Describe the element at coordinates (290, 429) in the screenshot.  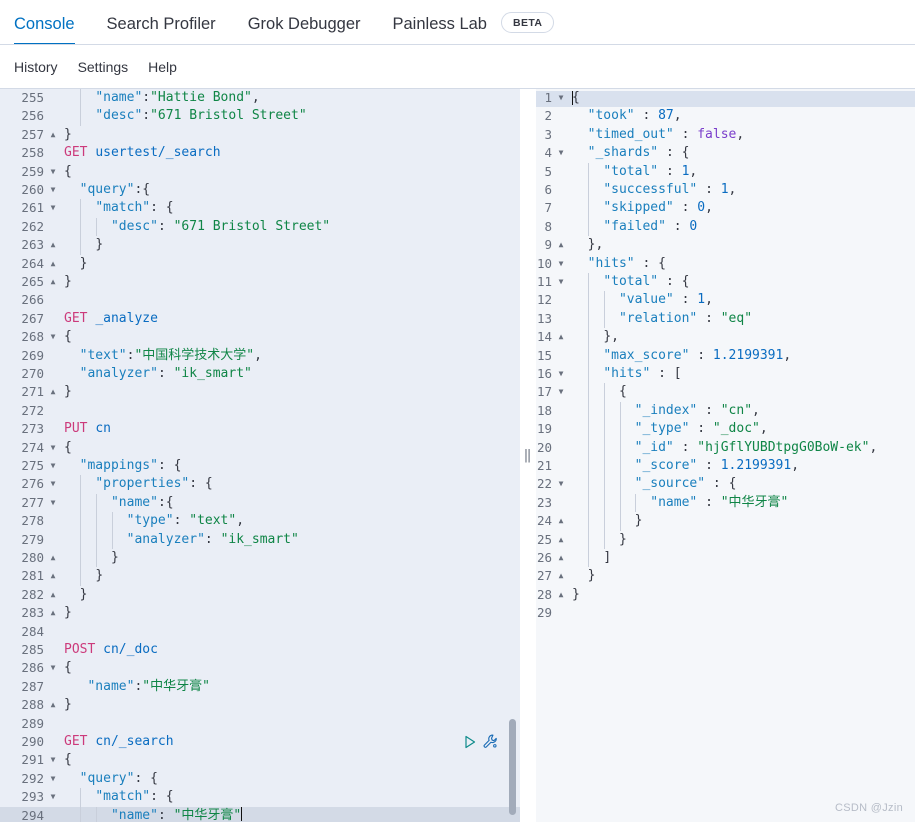
I see `code-line: PUT cn` at that location.